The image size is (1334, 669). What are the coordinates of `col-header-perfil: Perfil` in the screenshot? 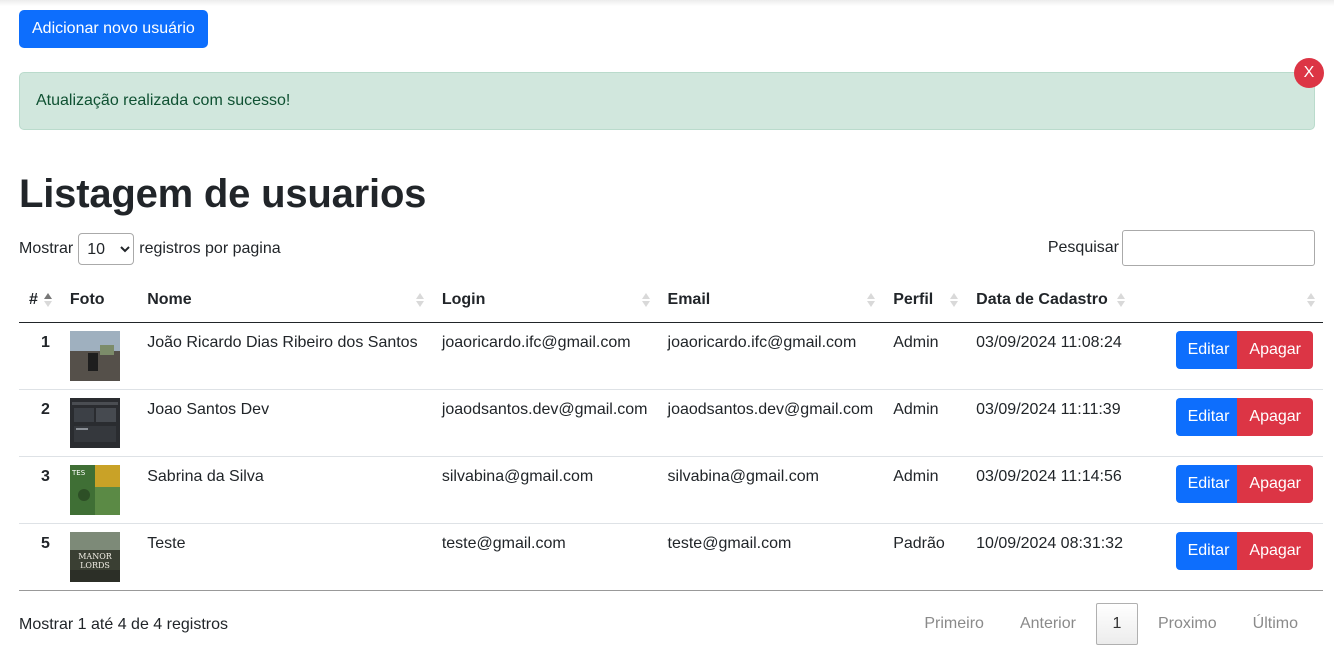 It's located at (925, 301).